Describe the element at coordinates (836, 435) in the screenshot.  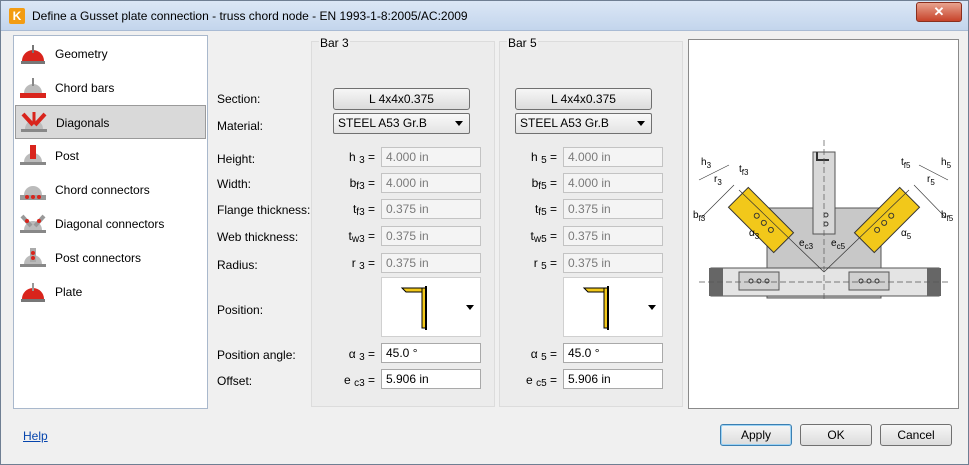
I see `ok-button: OK` at that location.